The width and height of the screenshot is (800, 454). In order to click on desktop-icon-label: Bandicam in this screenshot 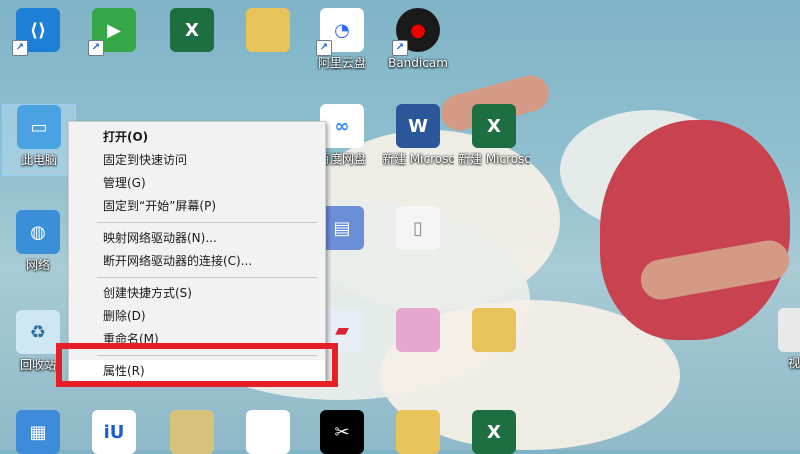, I will do `click(418, 63)`.